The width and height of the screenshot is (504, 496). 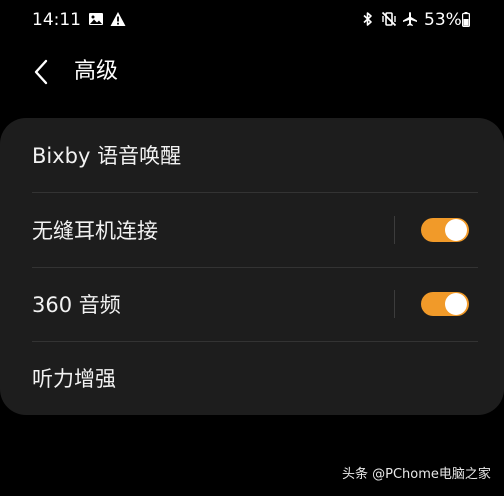 I want to click on status-time: 14:11, so click(x=56, y=20).